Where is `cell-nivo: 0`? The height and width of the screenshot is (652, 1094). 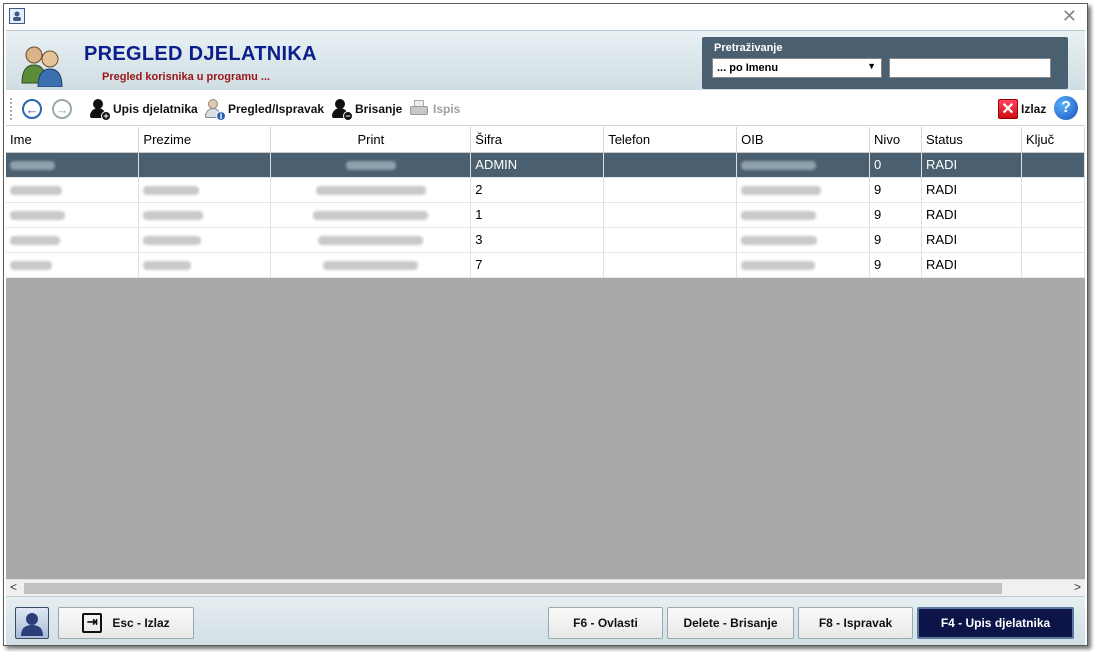 cell-nivo: 0 is located at coordinates (896, 165).